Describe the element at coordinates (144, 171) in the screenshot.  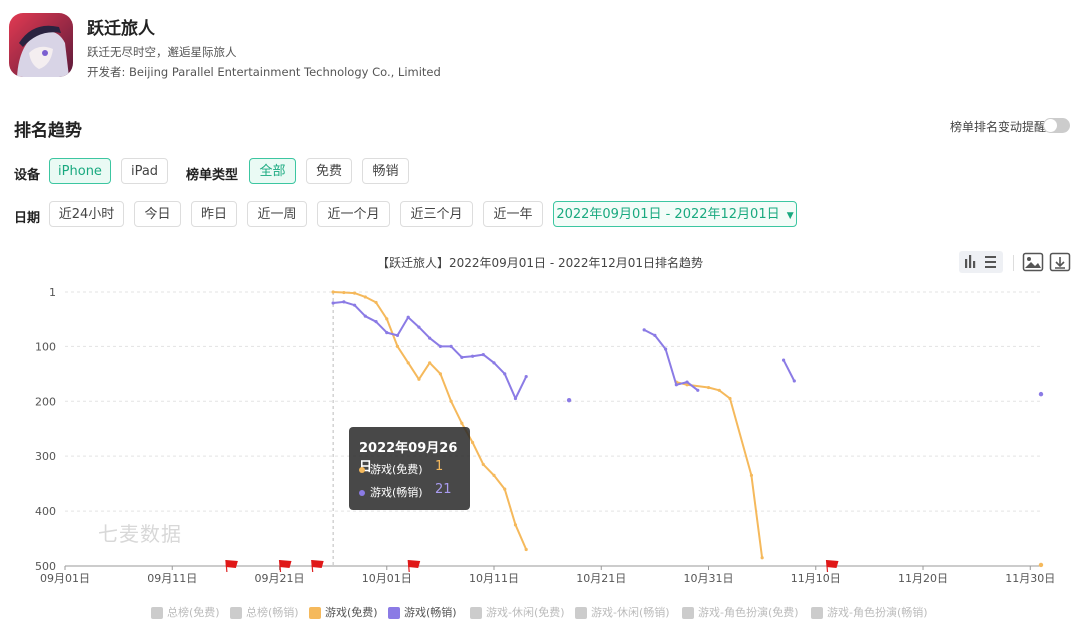
I see `device-ipad-button: iPad` at that location.